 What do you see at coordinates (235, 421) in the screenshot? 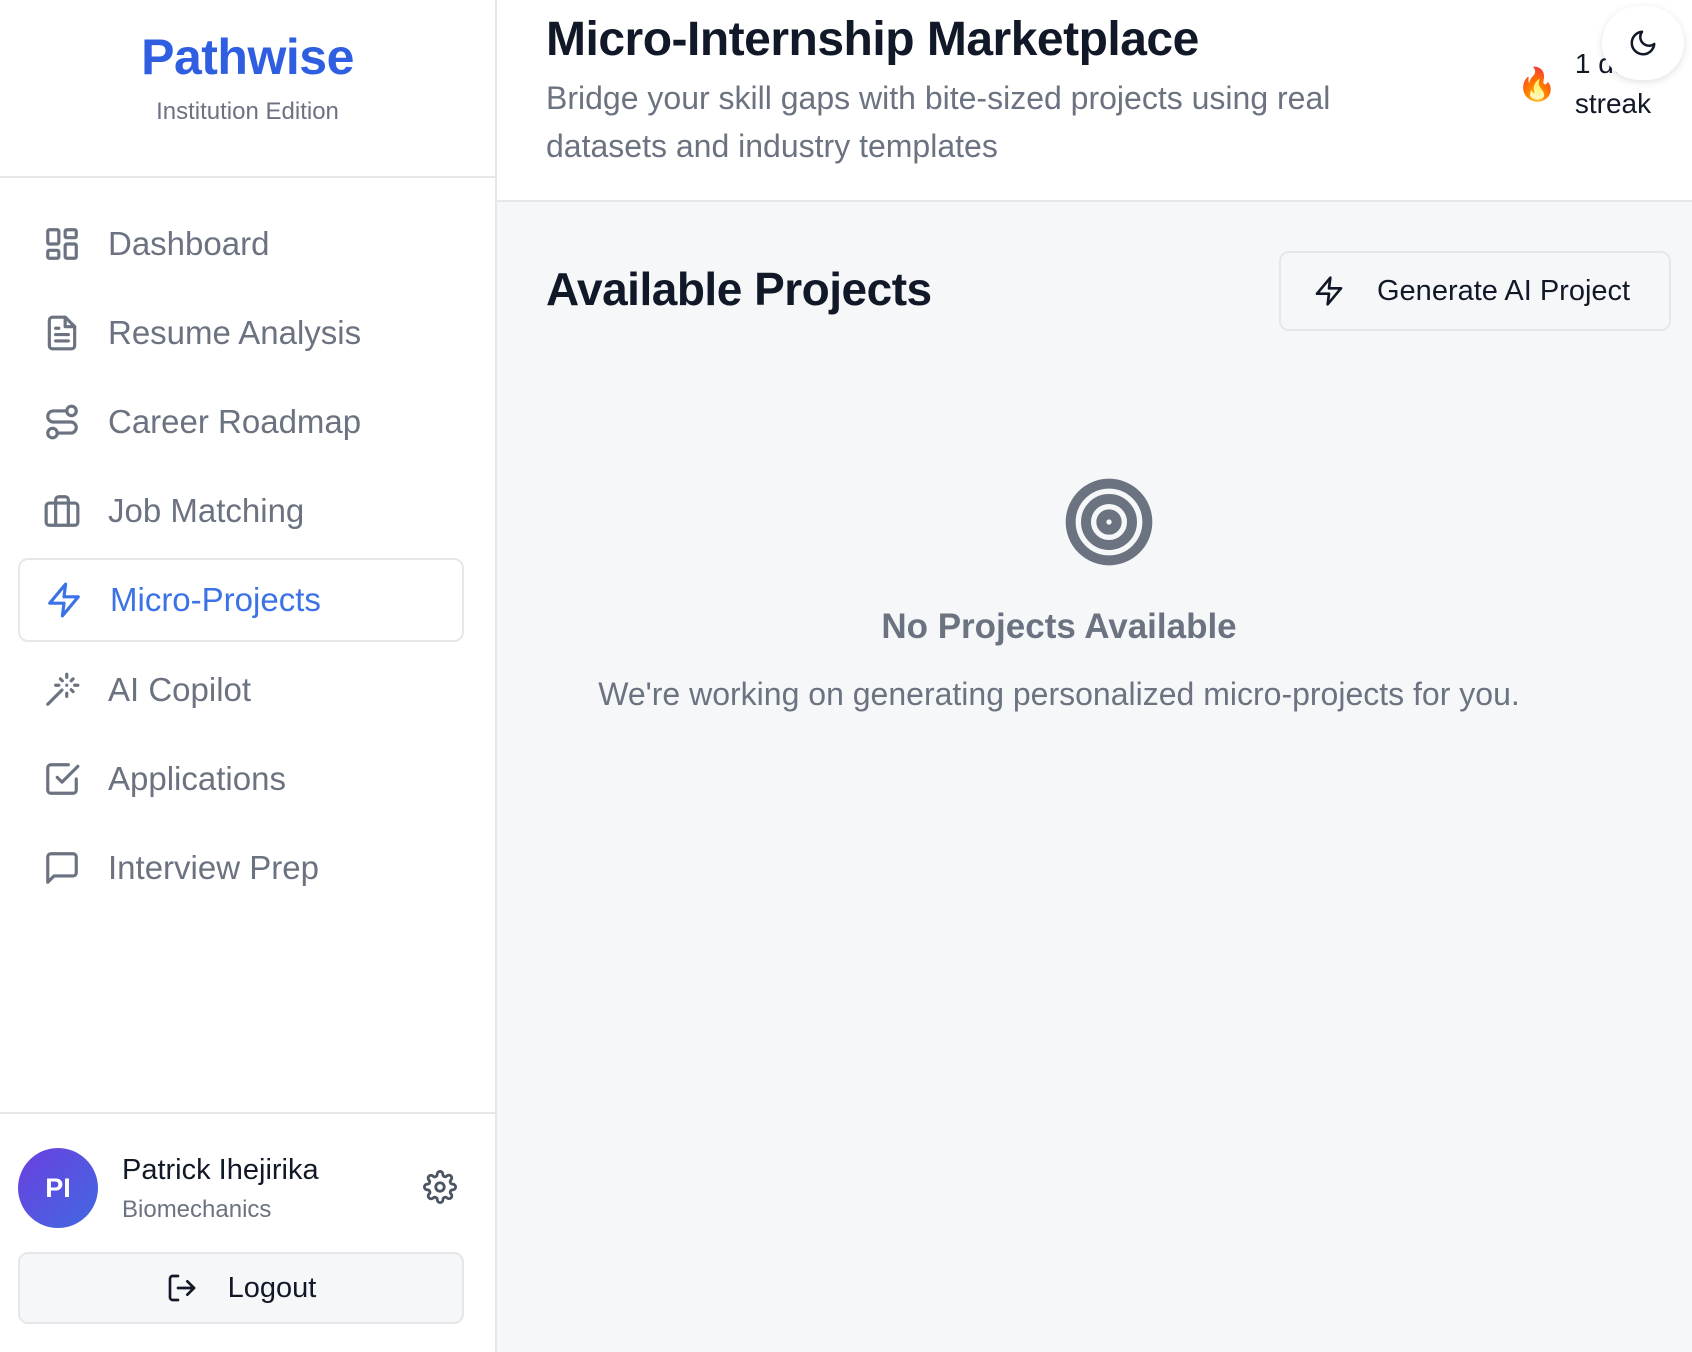
I see `sidebar-item-label: Career Roadmap` at bounding box center [235, 421].